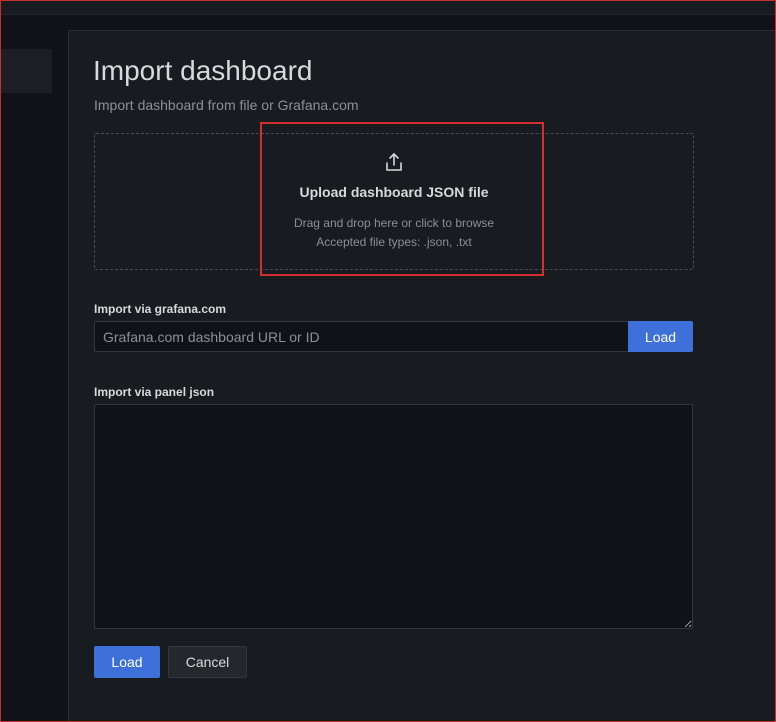 The image size is (776, 722). I want to click on grafana-url-input, so click(361, 336).